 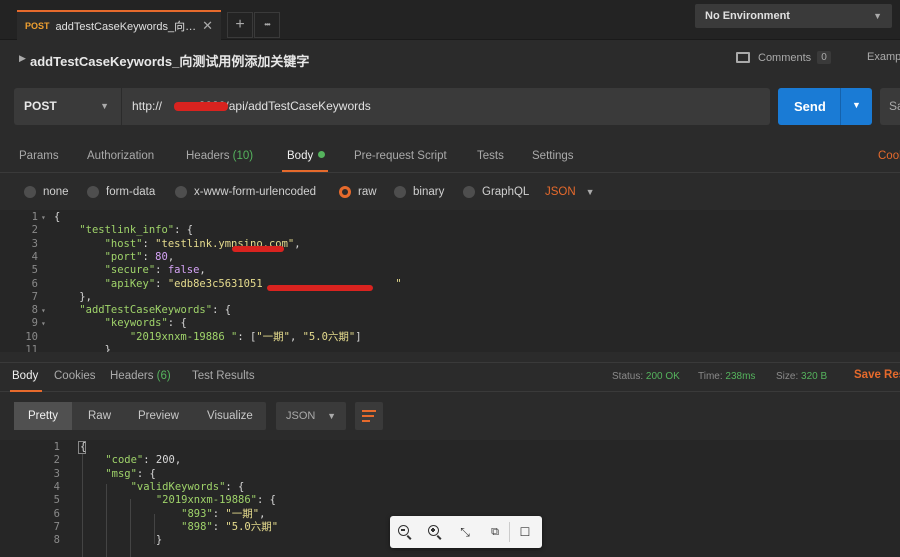 I want to click on zoom-in-icon, so click(x=435, y=532).